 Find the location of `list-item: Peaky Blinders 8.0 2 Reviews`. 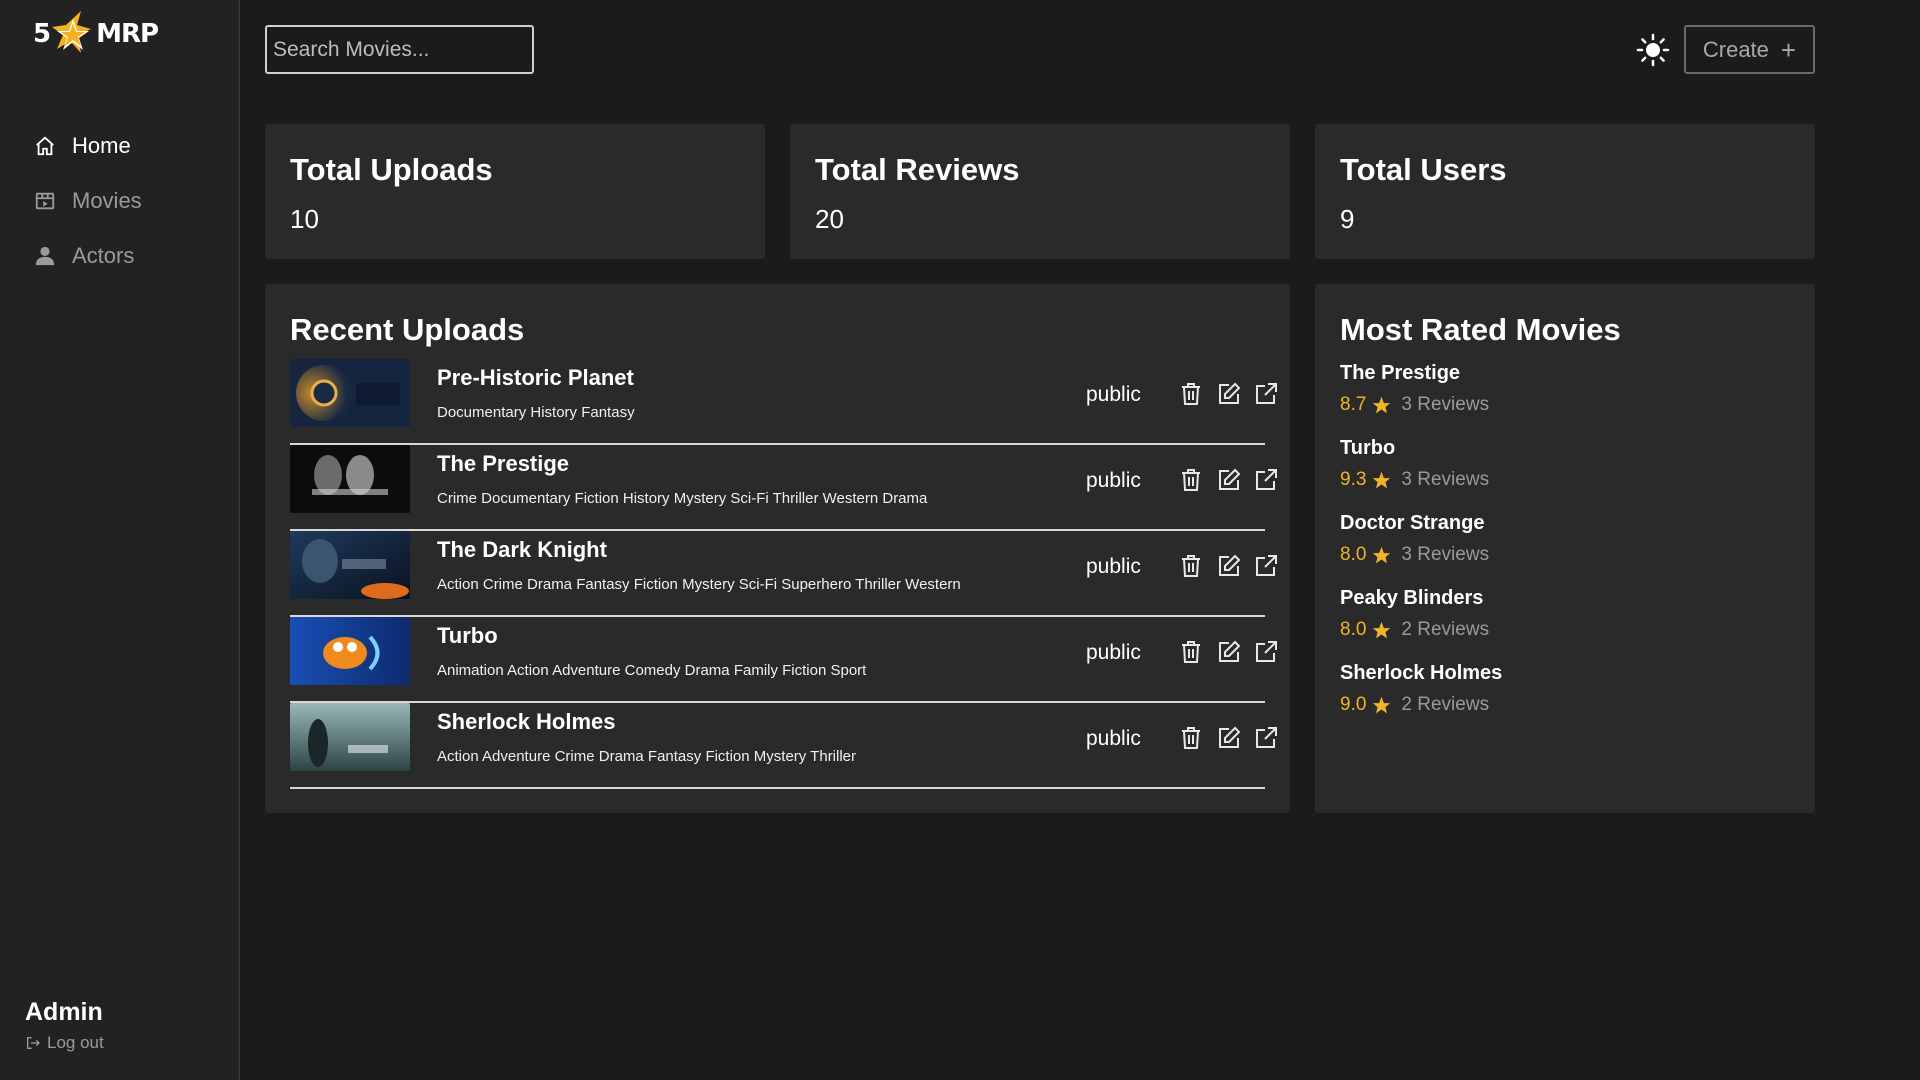

list-item: Peaky Blinders 8.0 2 Reviews is located at coordinates (1421, 624).